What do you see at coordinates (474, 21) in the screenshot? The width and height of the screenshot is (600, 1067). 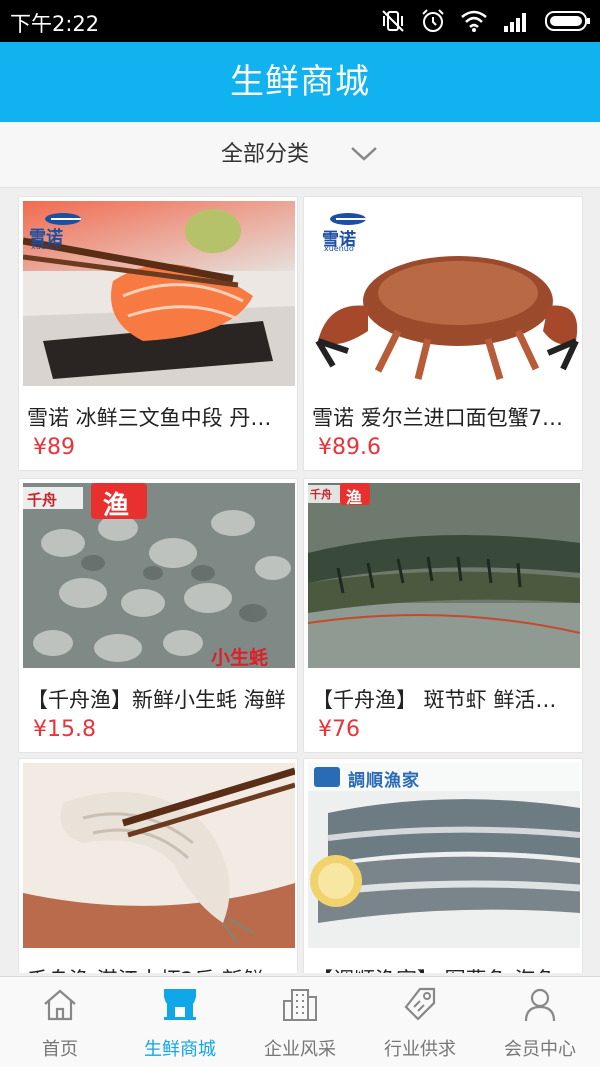 I see `wifi-icon` at bounding box center [474, 21].